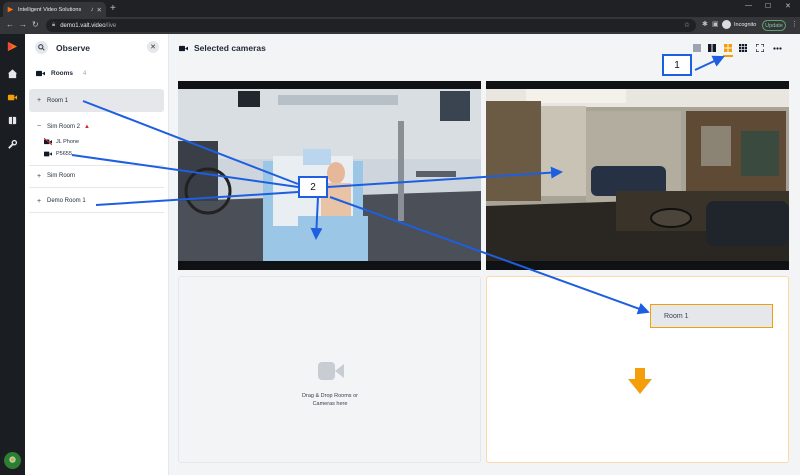 The width and height of the screenshot is (800, 475). Describe the element at coordinates (64, 154) in the screenshot. I see `camera-name: P5655` at that location.